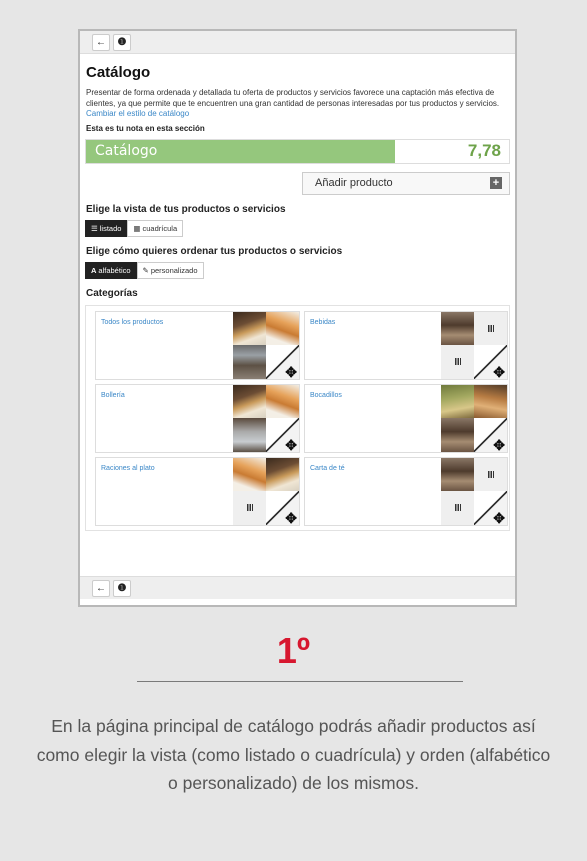  Describe the element at coordinates (197, 345) in the screenshot. I see `category-card: Todos los productos ✥` at that location.